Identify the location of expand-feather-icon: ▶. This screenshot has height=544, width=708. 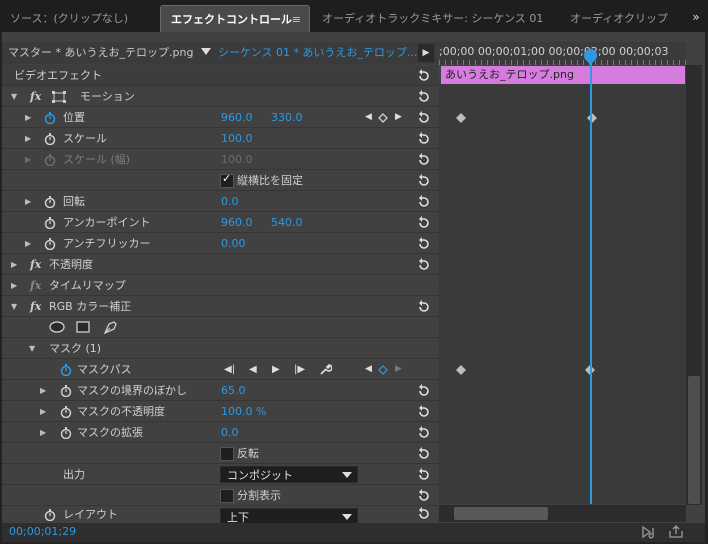
(43, 390).